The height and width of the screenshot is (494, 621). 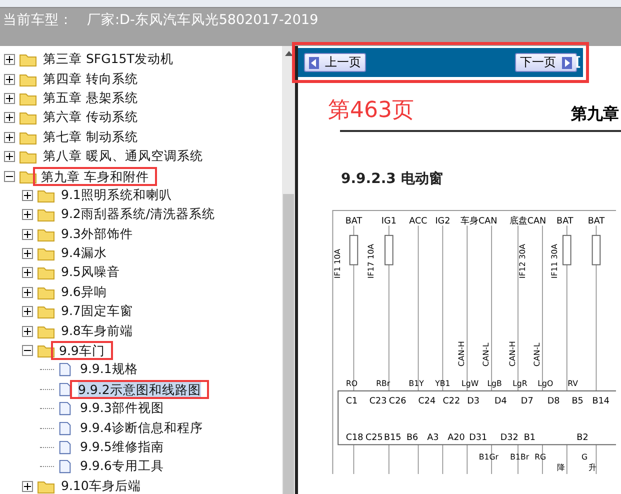 What do you see at coordinates (122, 447) in the screenshot?
I see `tree-item: 9.9.5维修指南` at bounding box center [122, 447].